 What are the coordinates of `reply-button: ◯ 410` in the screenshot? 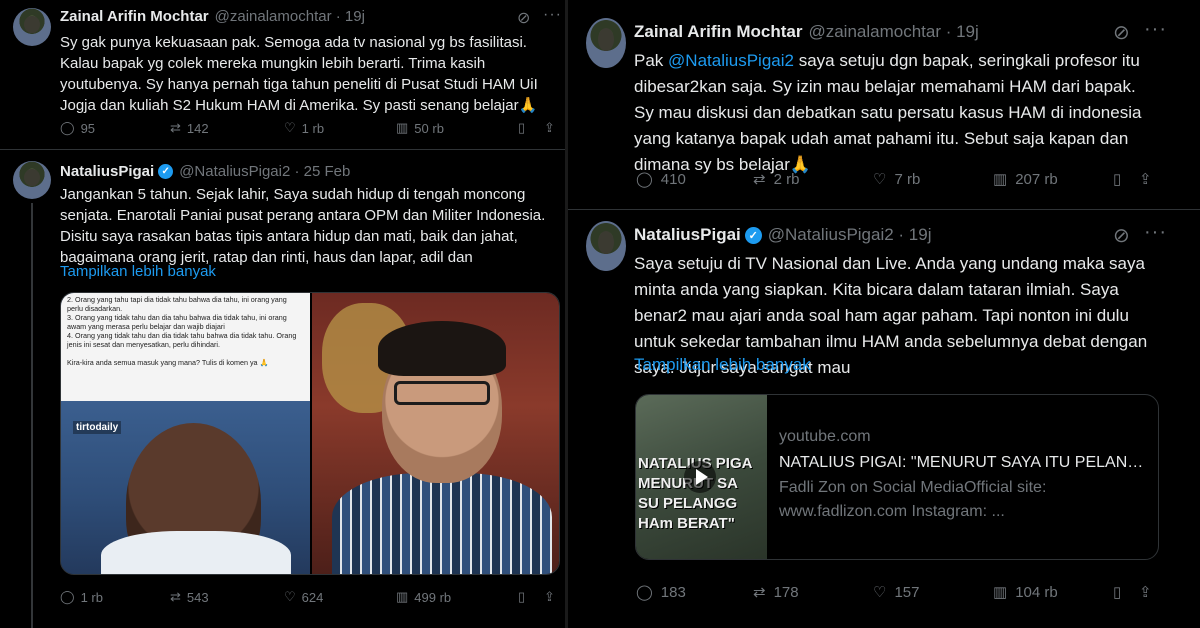 It's located at (694, 179).